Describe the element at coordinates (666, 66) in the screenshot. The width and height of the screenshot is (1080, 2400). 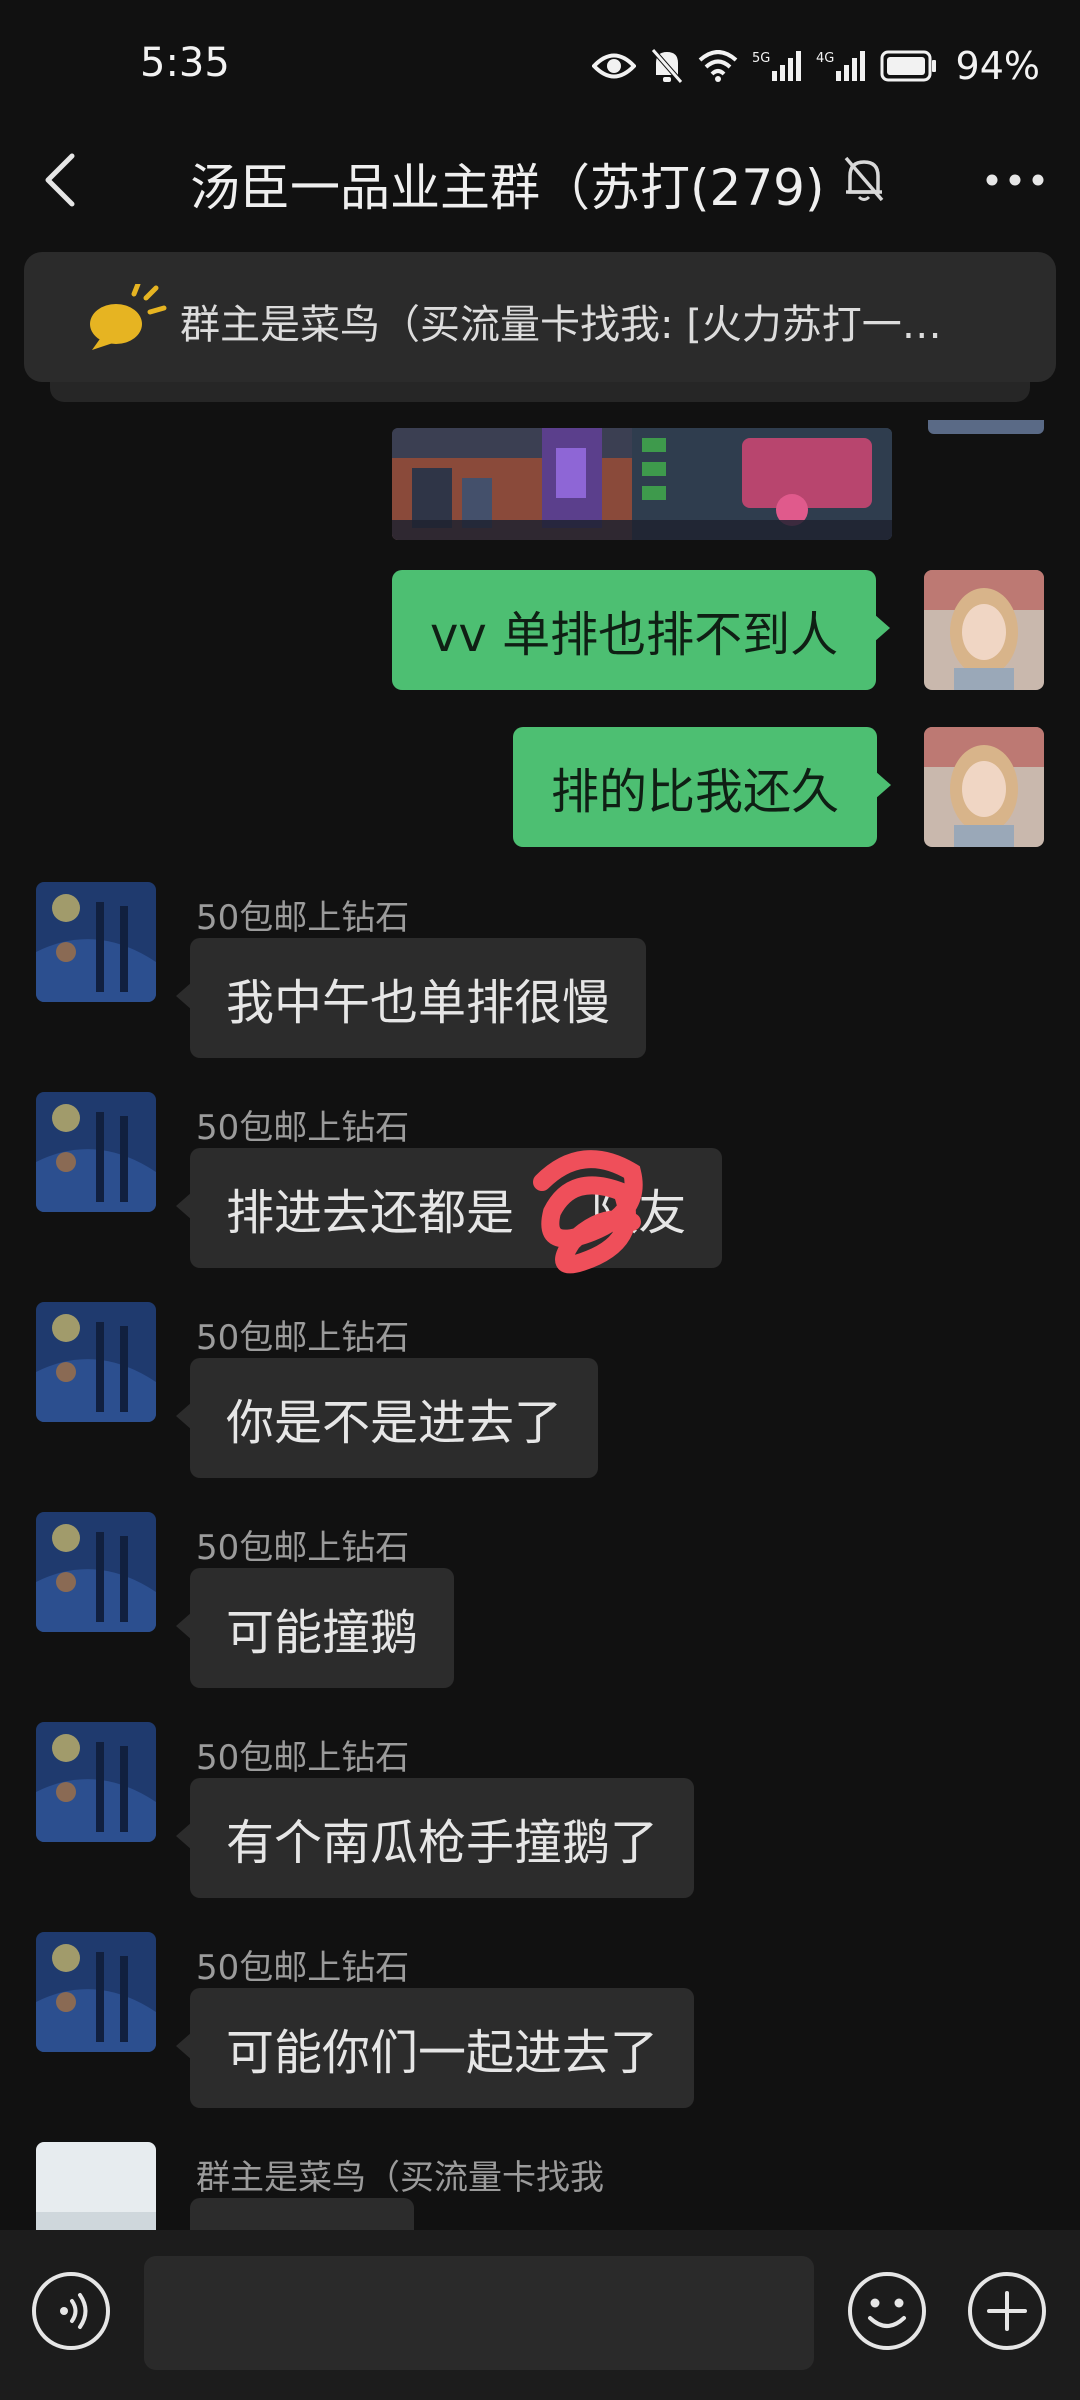
I see `bell-off-icon` at that location.